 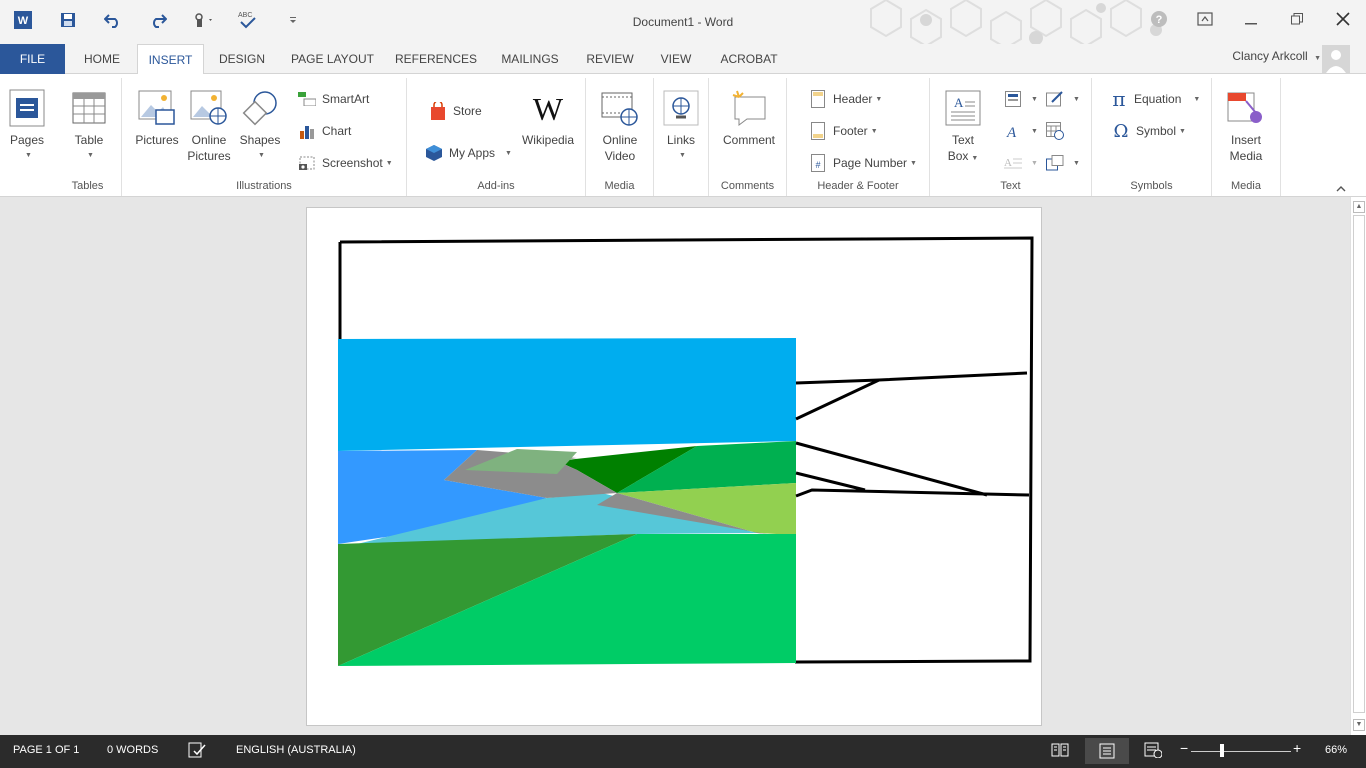 I want to click on online-pictures-label-2: Pictures, so click(x=209, y=156).